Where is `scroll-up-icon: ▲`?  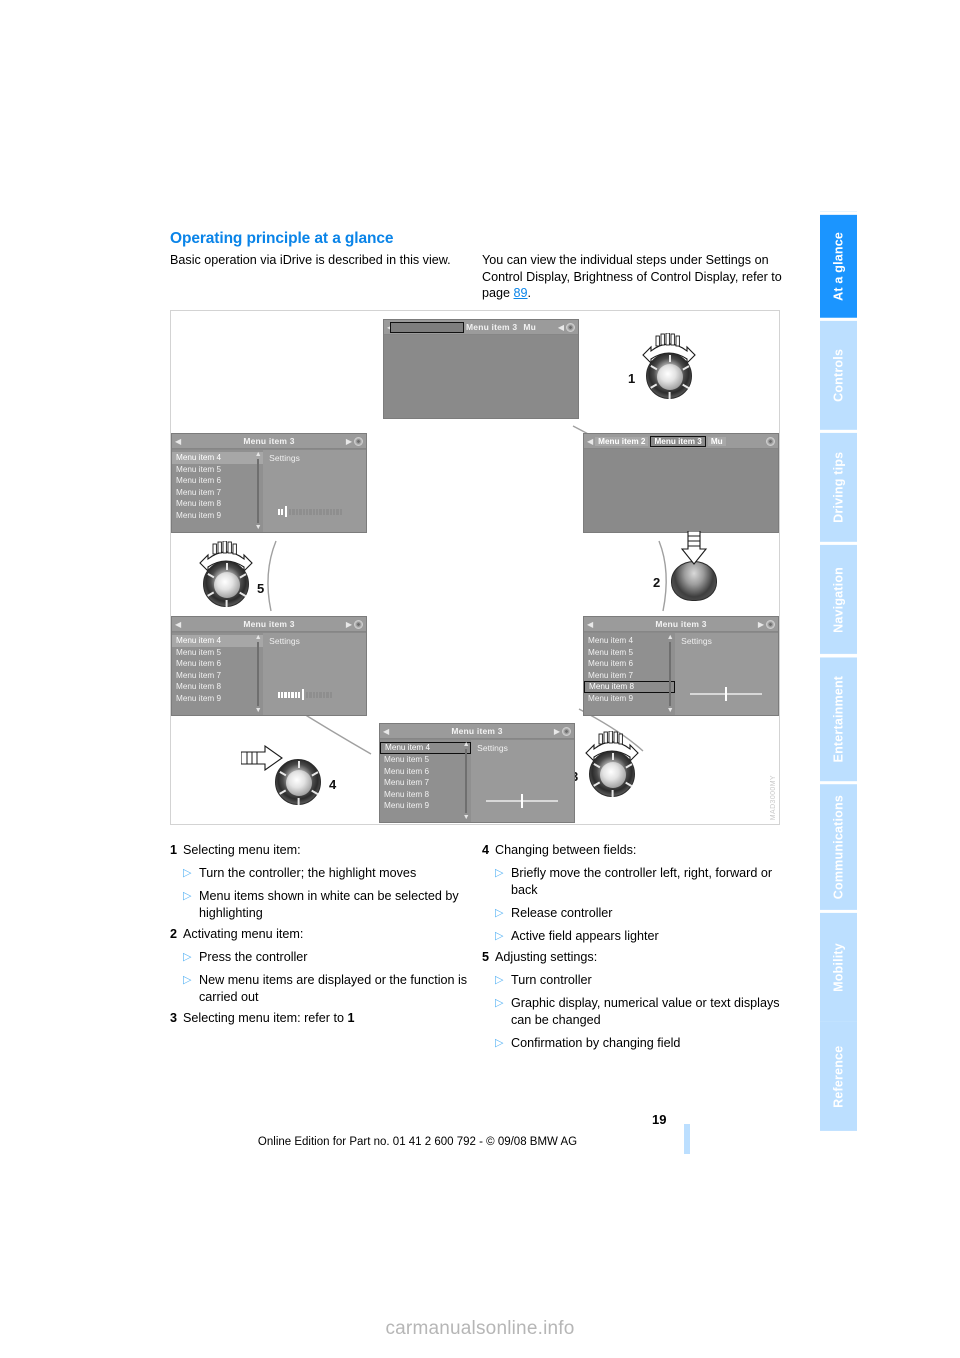
scroll-up-icon: ▲ is located at coordinates (670, 637).